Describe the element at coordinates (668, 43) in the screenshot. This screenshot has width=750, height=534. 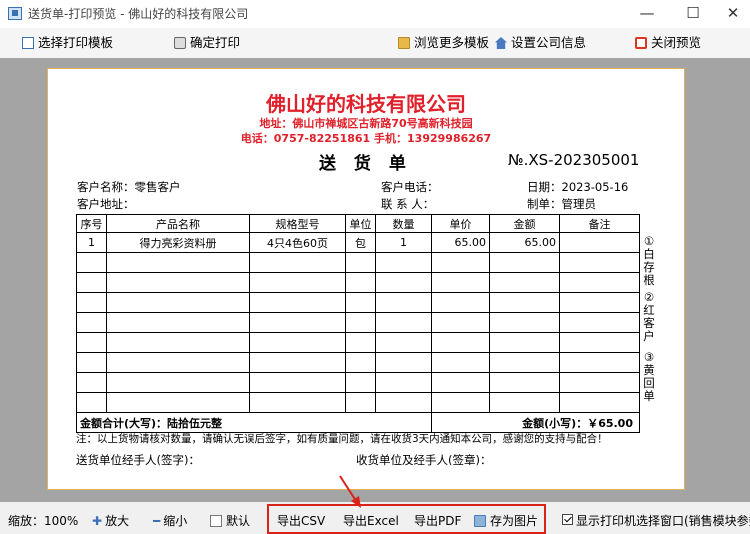
I see `close-preview-button: 关闭预览` at that location.